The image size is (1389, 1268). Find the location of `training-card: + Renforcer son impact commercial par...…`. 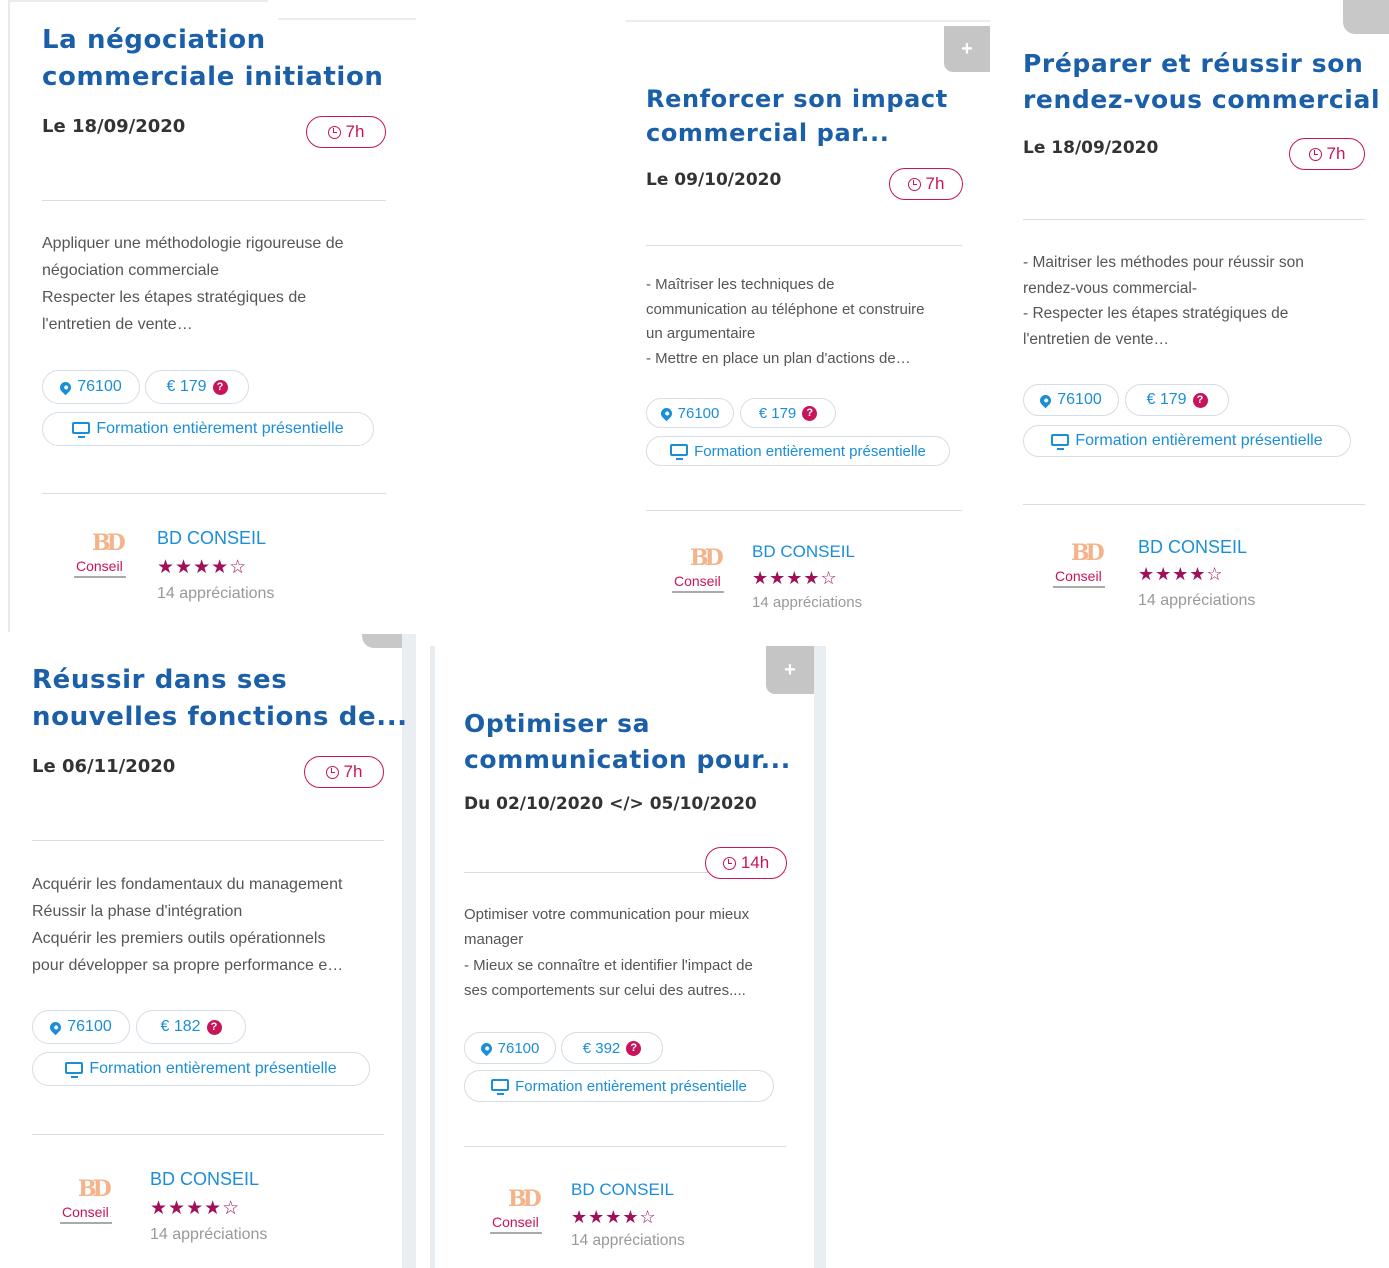

training-card: + Renforcer son impact commercial par...… is located at coordinates (808, 326).